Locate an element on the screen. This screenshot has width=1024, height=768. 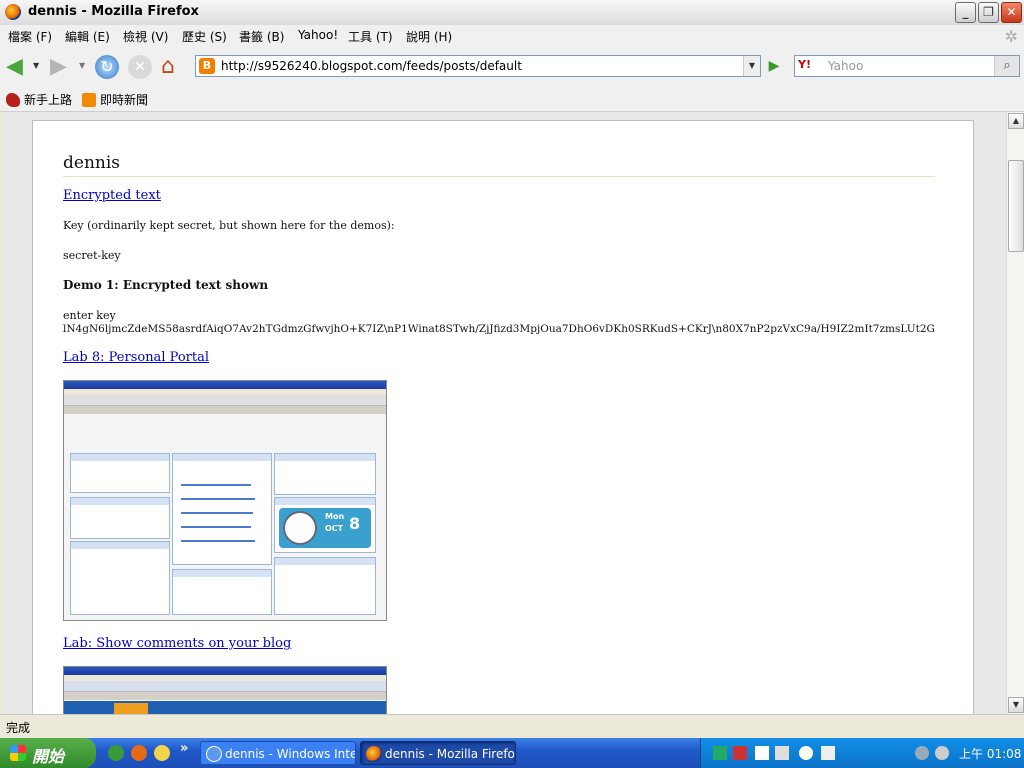
menu-view: 檢視 (V) is located at coordinates (145, 36).